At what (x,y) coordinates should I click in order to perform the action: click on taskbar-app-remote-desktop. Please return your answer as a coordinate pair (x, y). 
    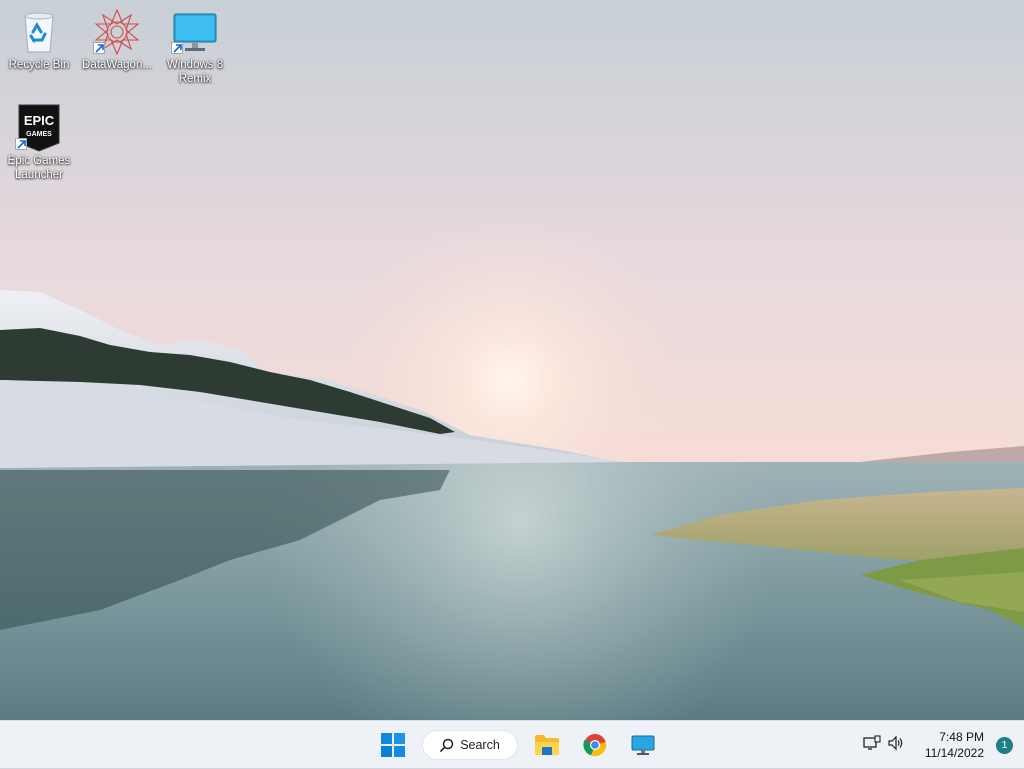
    Looking at the image, I should click on (643, 745).